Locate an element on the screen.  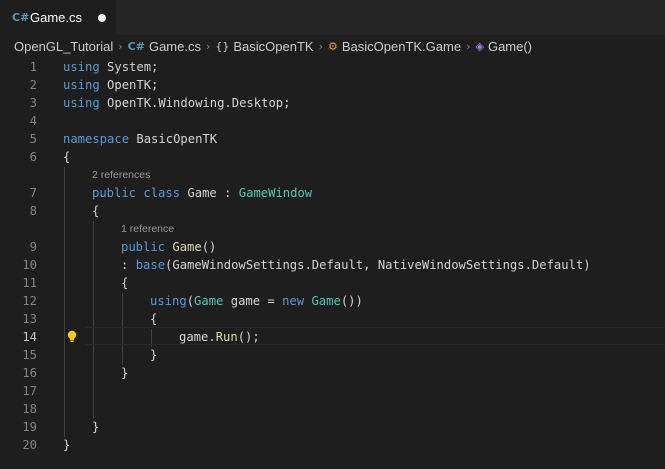
code-text: using OpenTK; is located at coordinates (110, 85).